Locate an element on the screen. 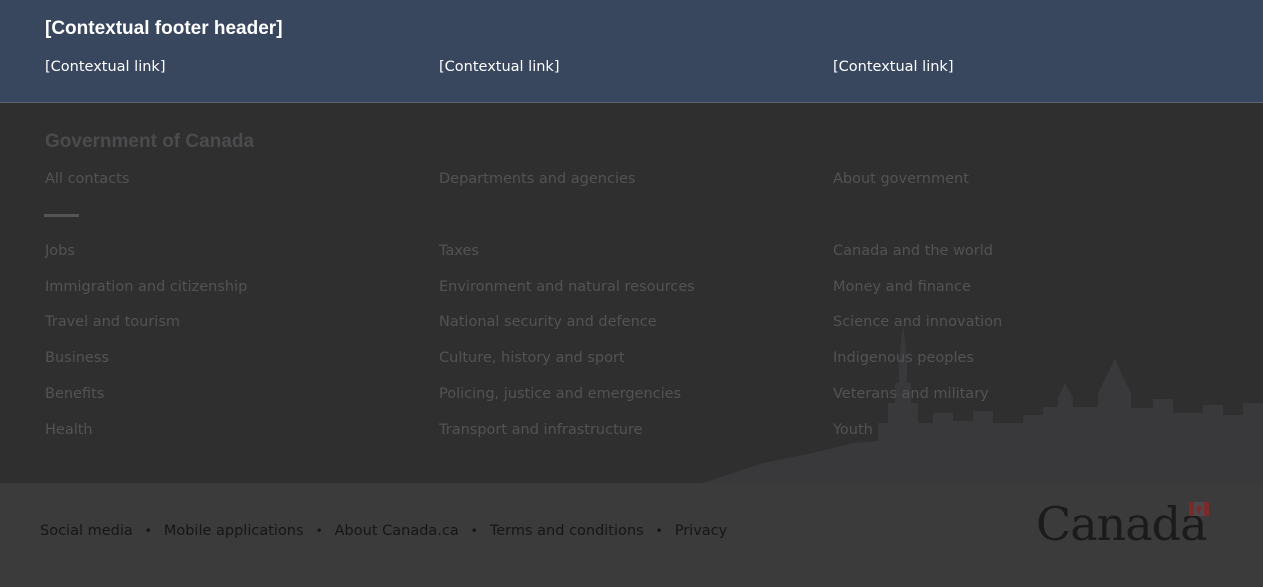  footer-link-indigenous: Indigenous peoples is located at coordinates (903, 358).